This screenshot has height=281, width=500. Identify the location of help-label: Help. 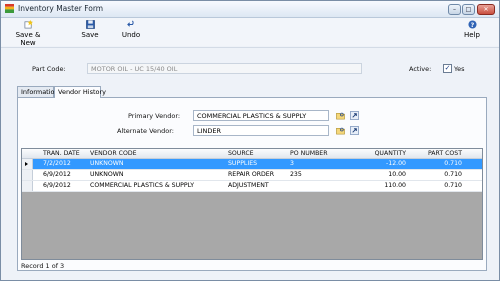
(472, 35).